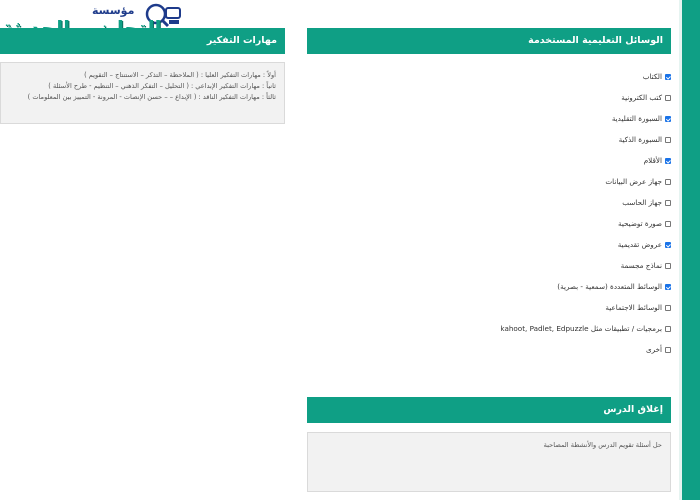 This screenshot has height=500, width=700. I want to click on tool-label: كتب الكترونية, so click(641, 97).